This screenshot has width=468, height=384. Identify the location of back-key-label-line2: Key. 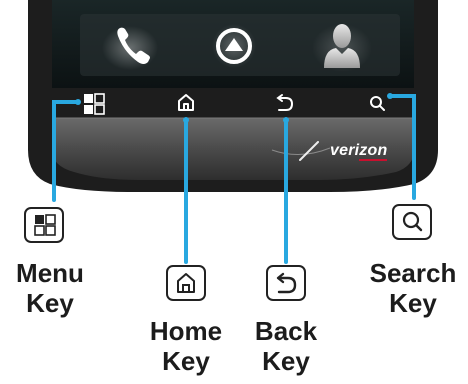
(286, 361).